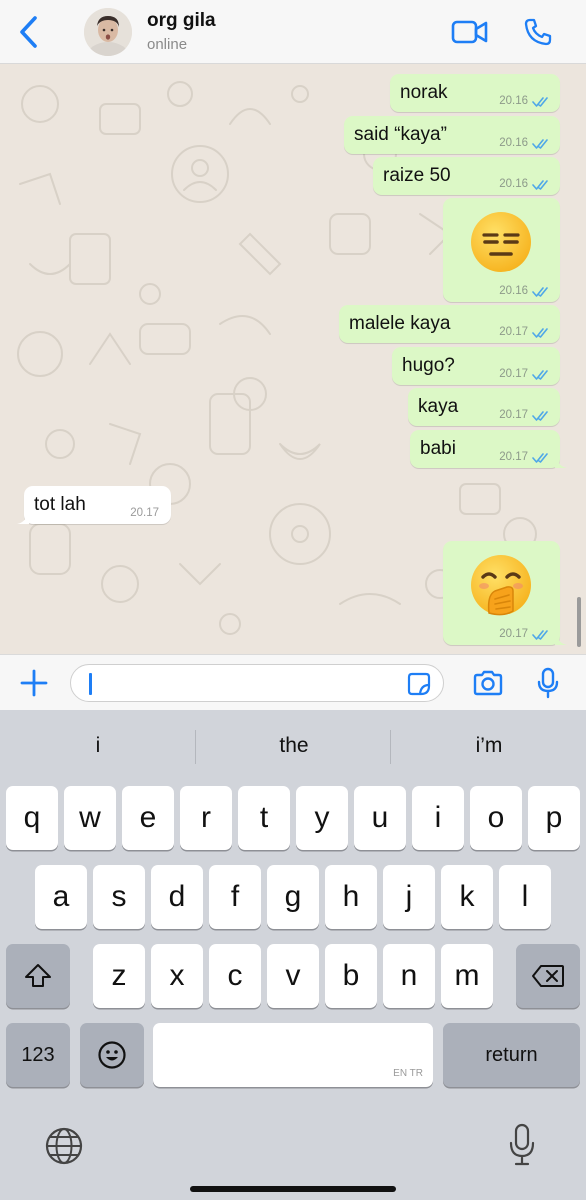 This screenshot has width=586, height=1200. Describe the element at coordinates (484, 407) in the screenshot. I see `message-bubble-outgoing: kaya 20.17` at that location.